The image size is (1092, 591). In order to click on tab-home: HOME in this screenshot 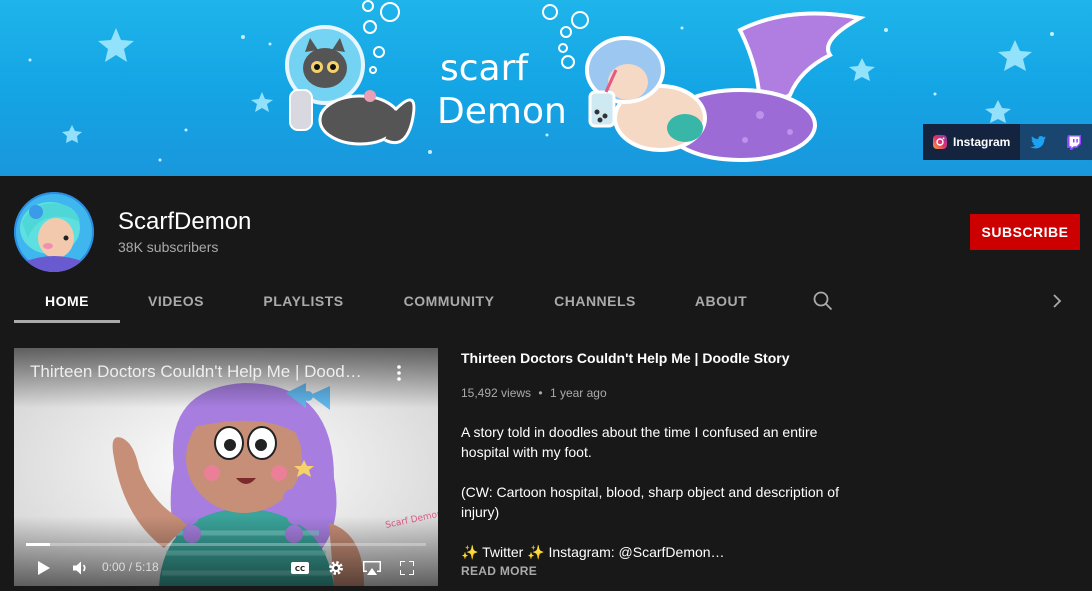, I will do `click(67, 300)`.